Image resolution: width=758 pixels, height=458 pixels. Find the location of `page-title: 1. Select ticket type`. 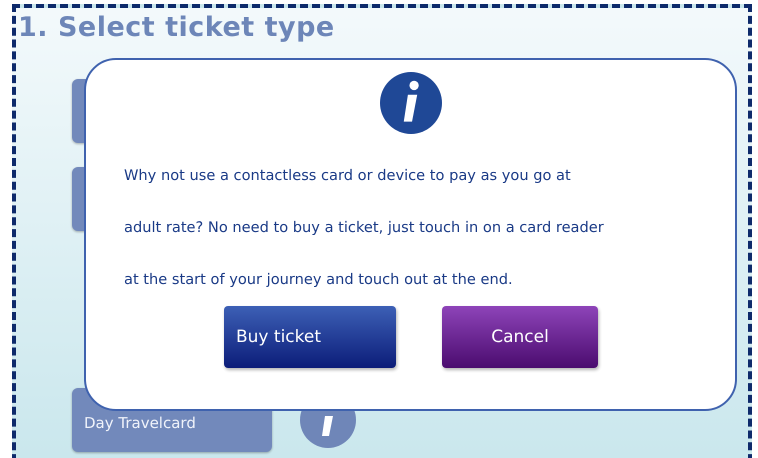

page-title: 1. Select ticket type is located at coordinates (177, 27).